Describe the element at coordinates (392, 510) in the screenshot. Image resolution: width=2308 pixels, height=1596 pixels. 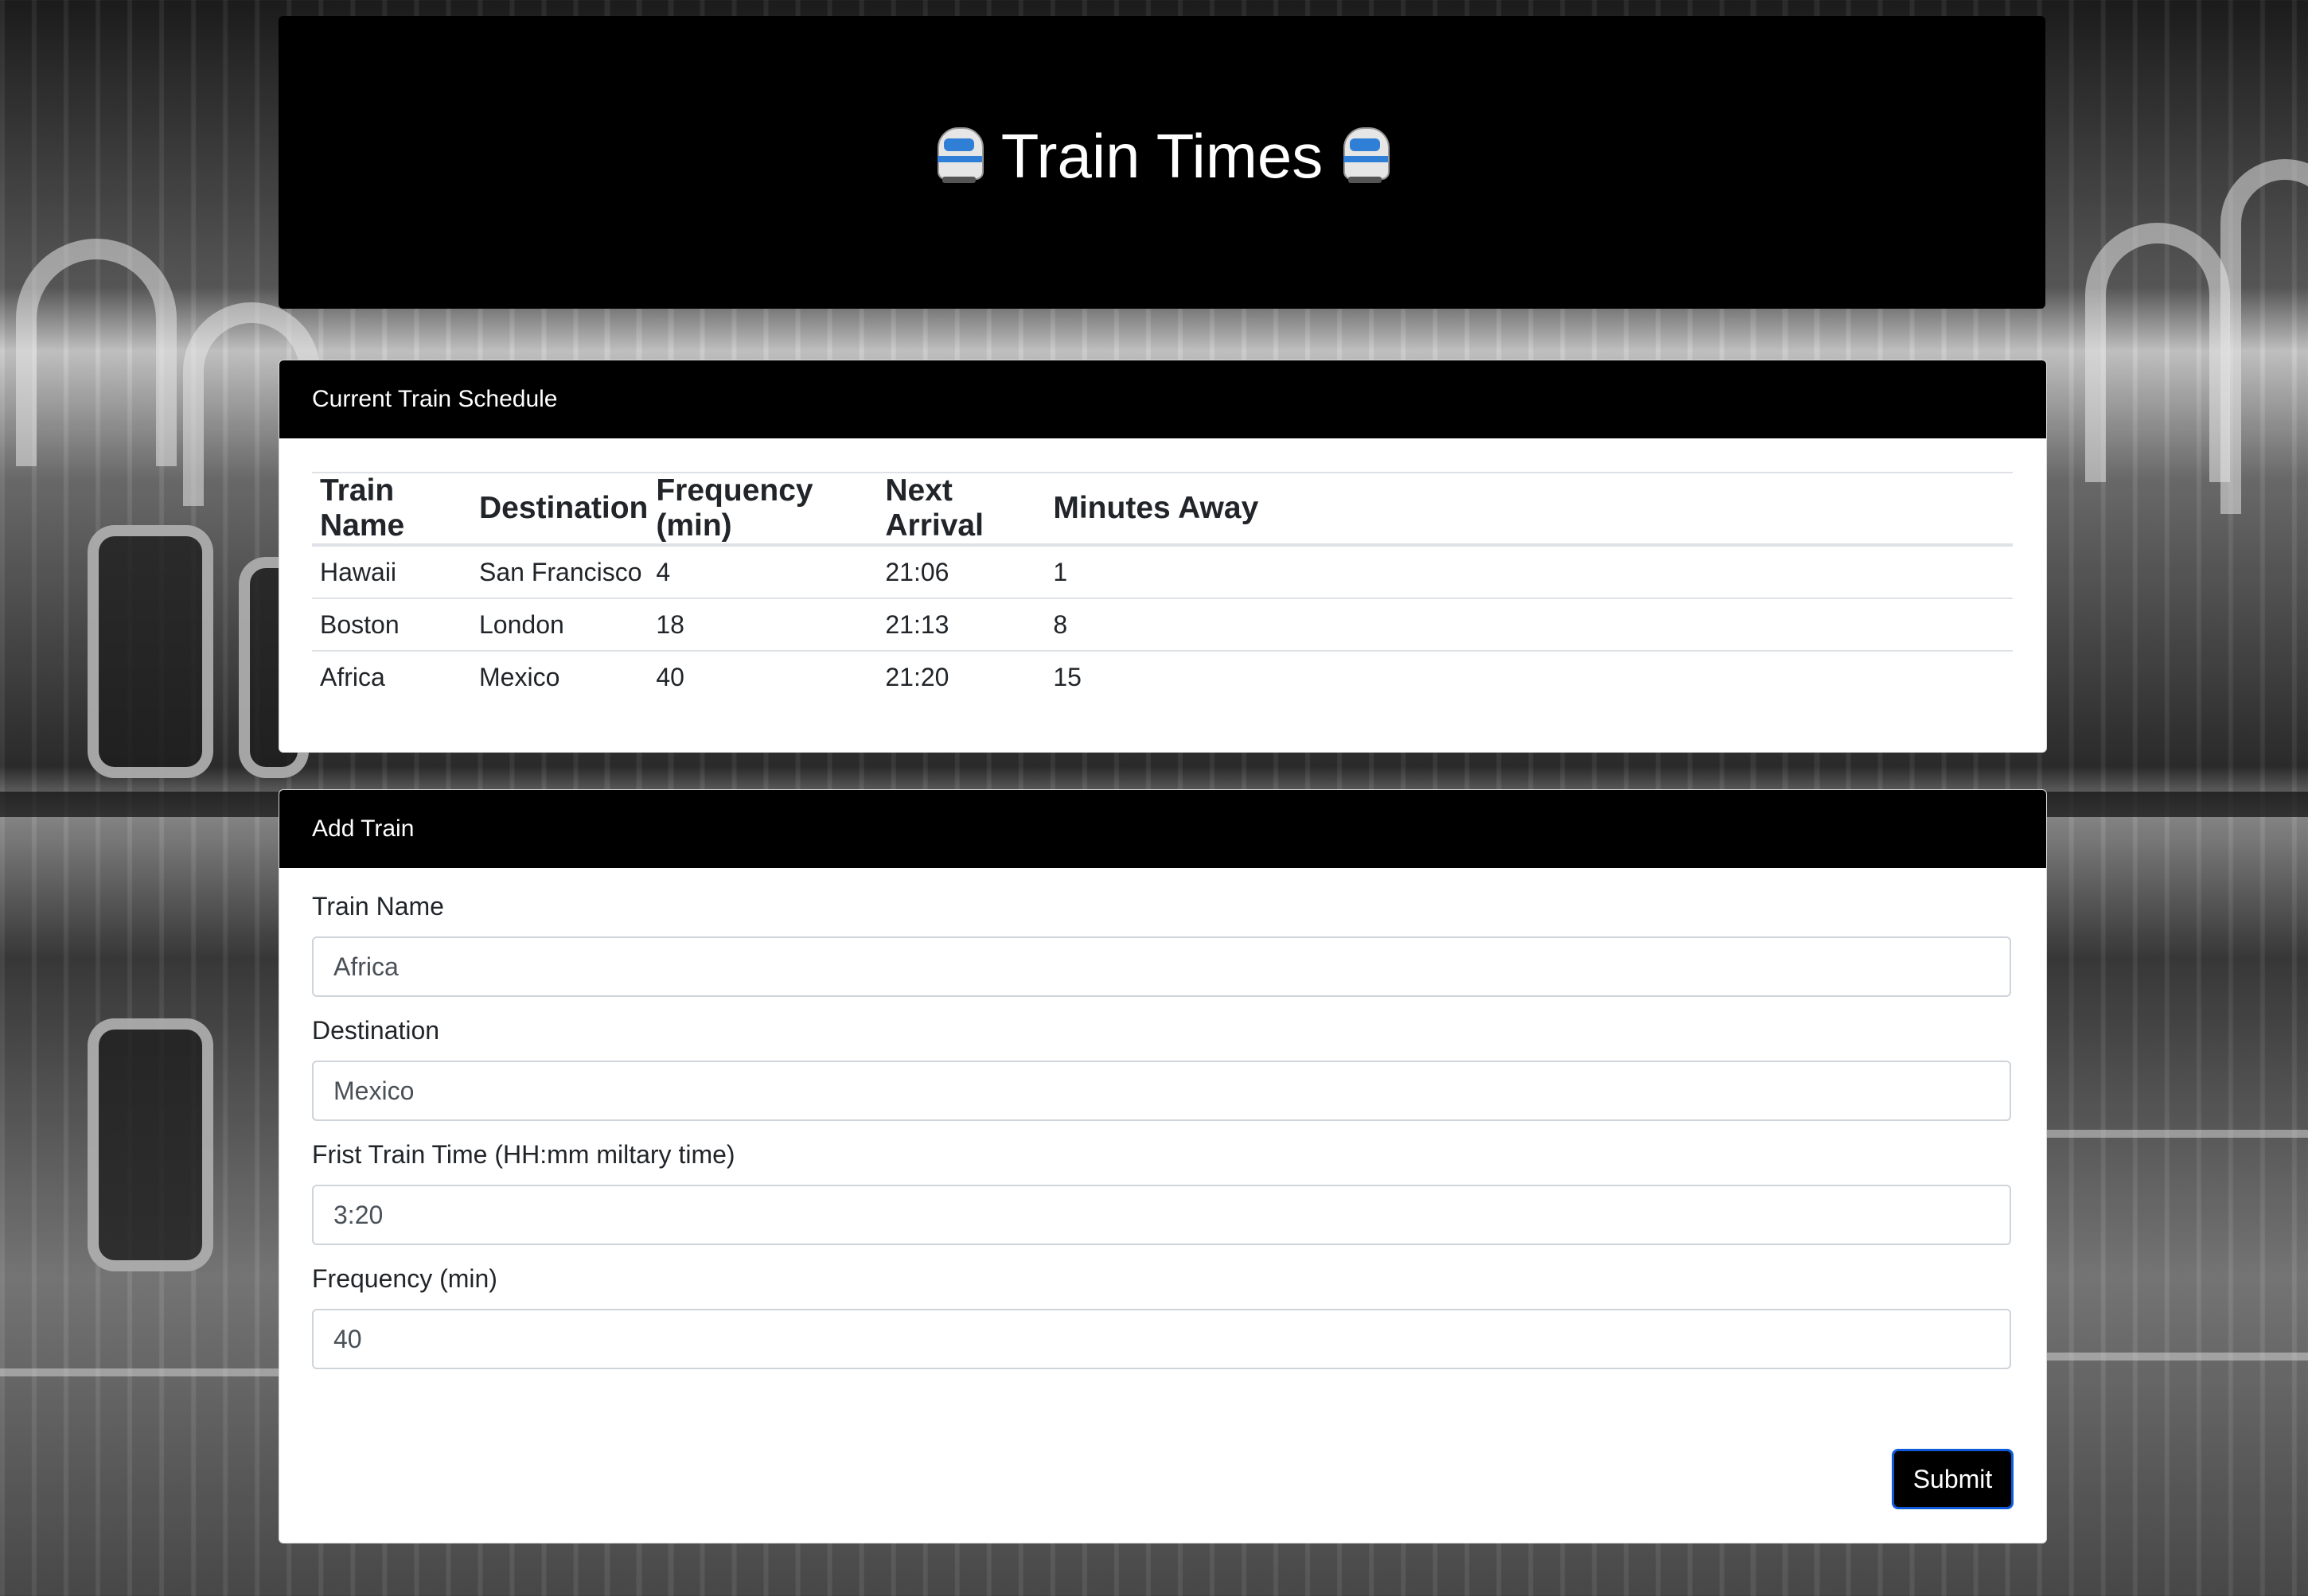
I see `column-header-train-name: Train Name` at that location.